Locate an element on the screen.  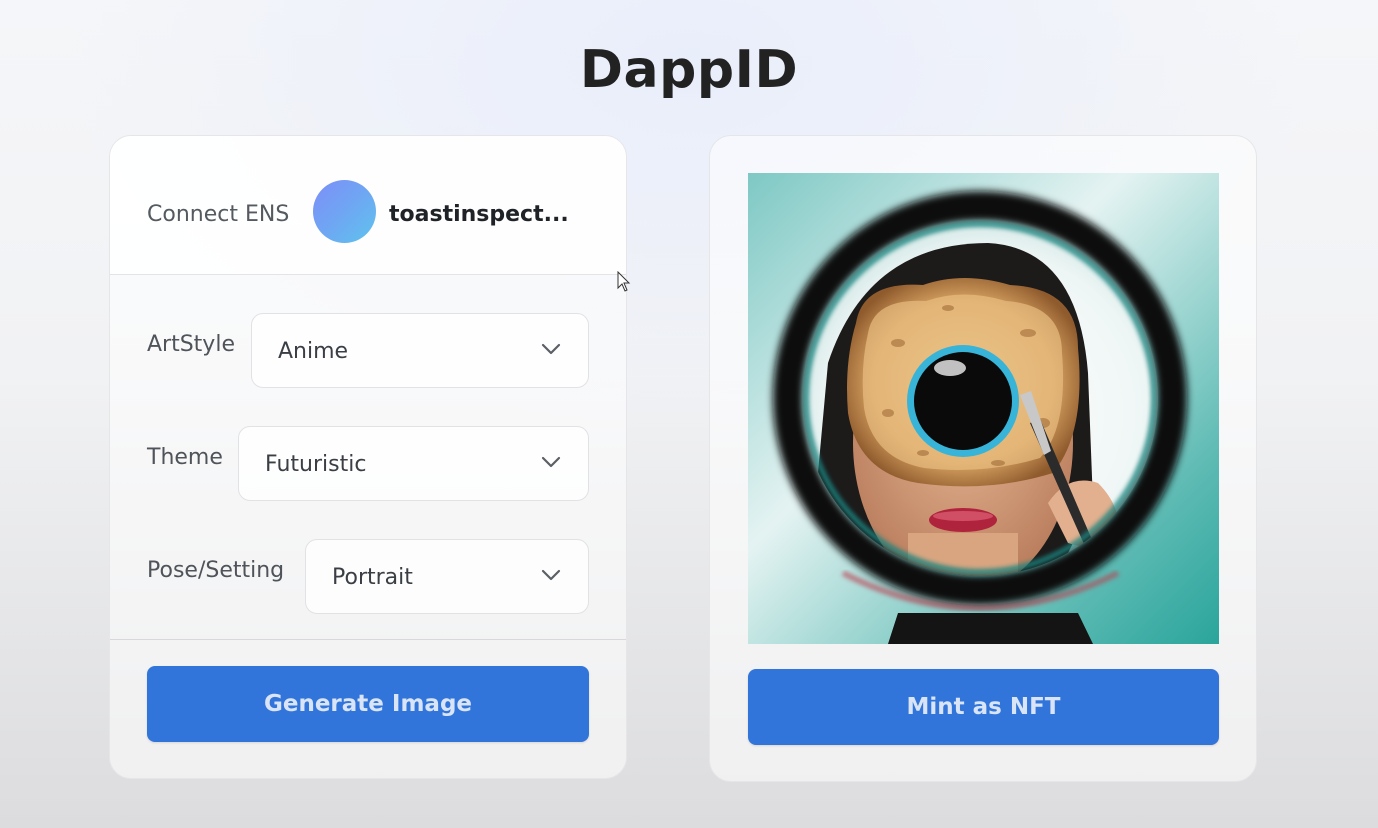
mouse-pointer-icon is located at coordinates (624, 281).